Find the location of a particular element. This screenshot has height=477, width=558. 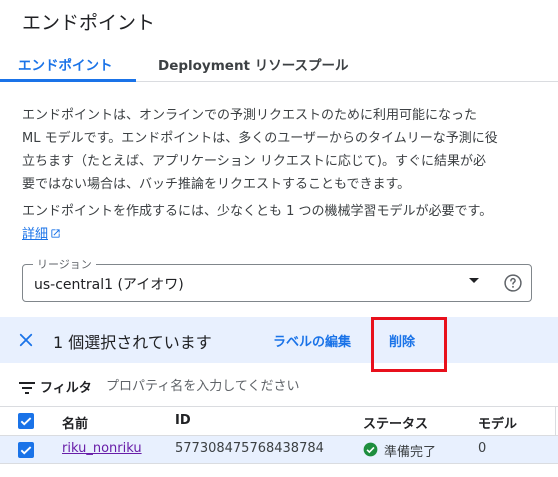

active-tab-indicator is located at coordinates (68, 80).